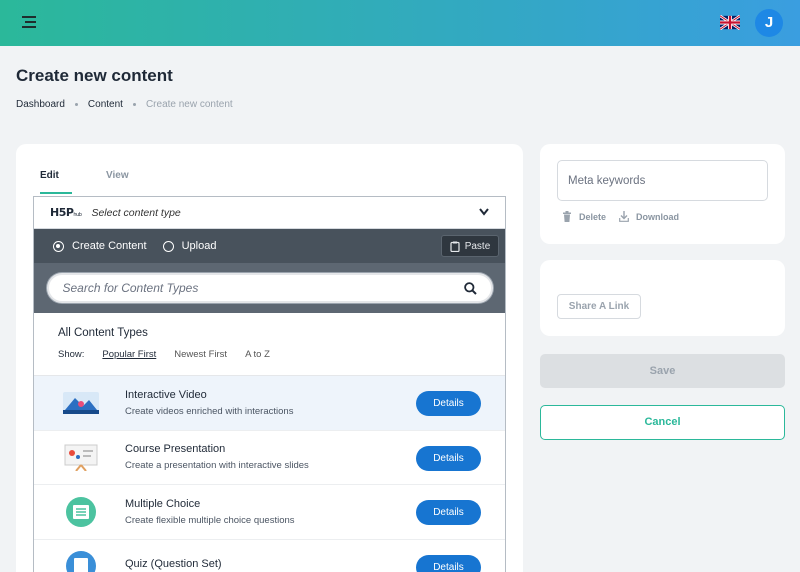  Describe the element at coordinates (173, 563) in the screenshot. I see `item-title: Quiz (Question Set)` at that location.